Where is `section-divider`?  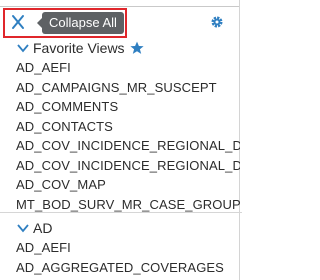 section-divider is located at coordinates (121, 212).